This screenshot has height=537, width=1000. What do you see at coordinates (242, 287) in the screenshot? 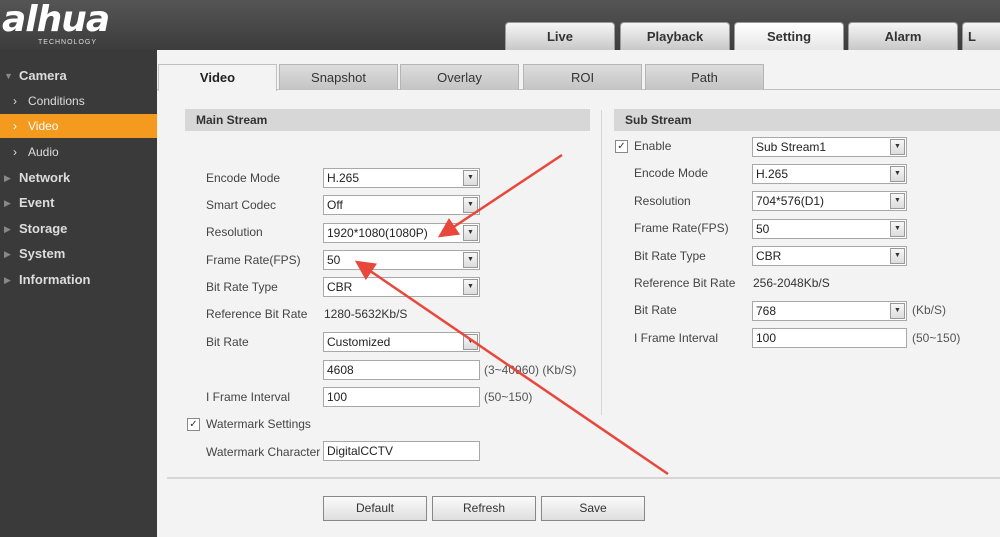
I see `bit-rate-type-label: Bit Rate Type` at bounding box center [242, 287].